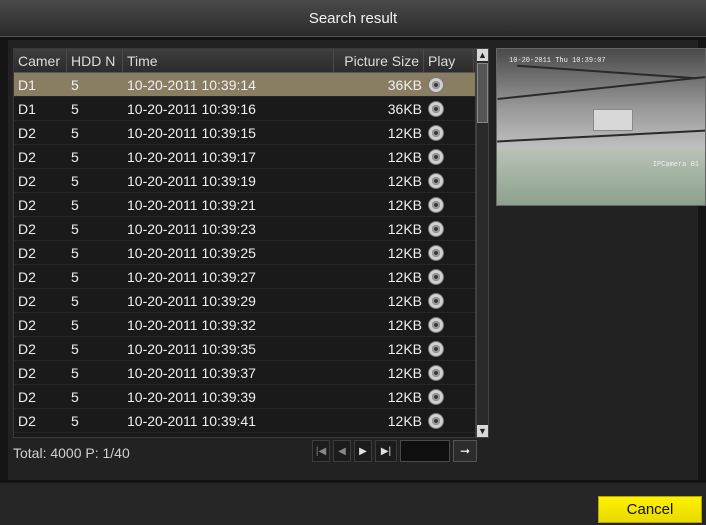 The image size is (706, 525). What do you see at coordinates (191, 252) in the screenshot?
I see `cell-time: 10-20-2011 10:39:25` at bounding box center [191, 252].